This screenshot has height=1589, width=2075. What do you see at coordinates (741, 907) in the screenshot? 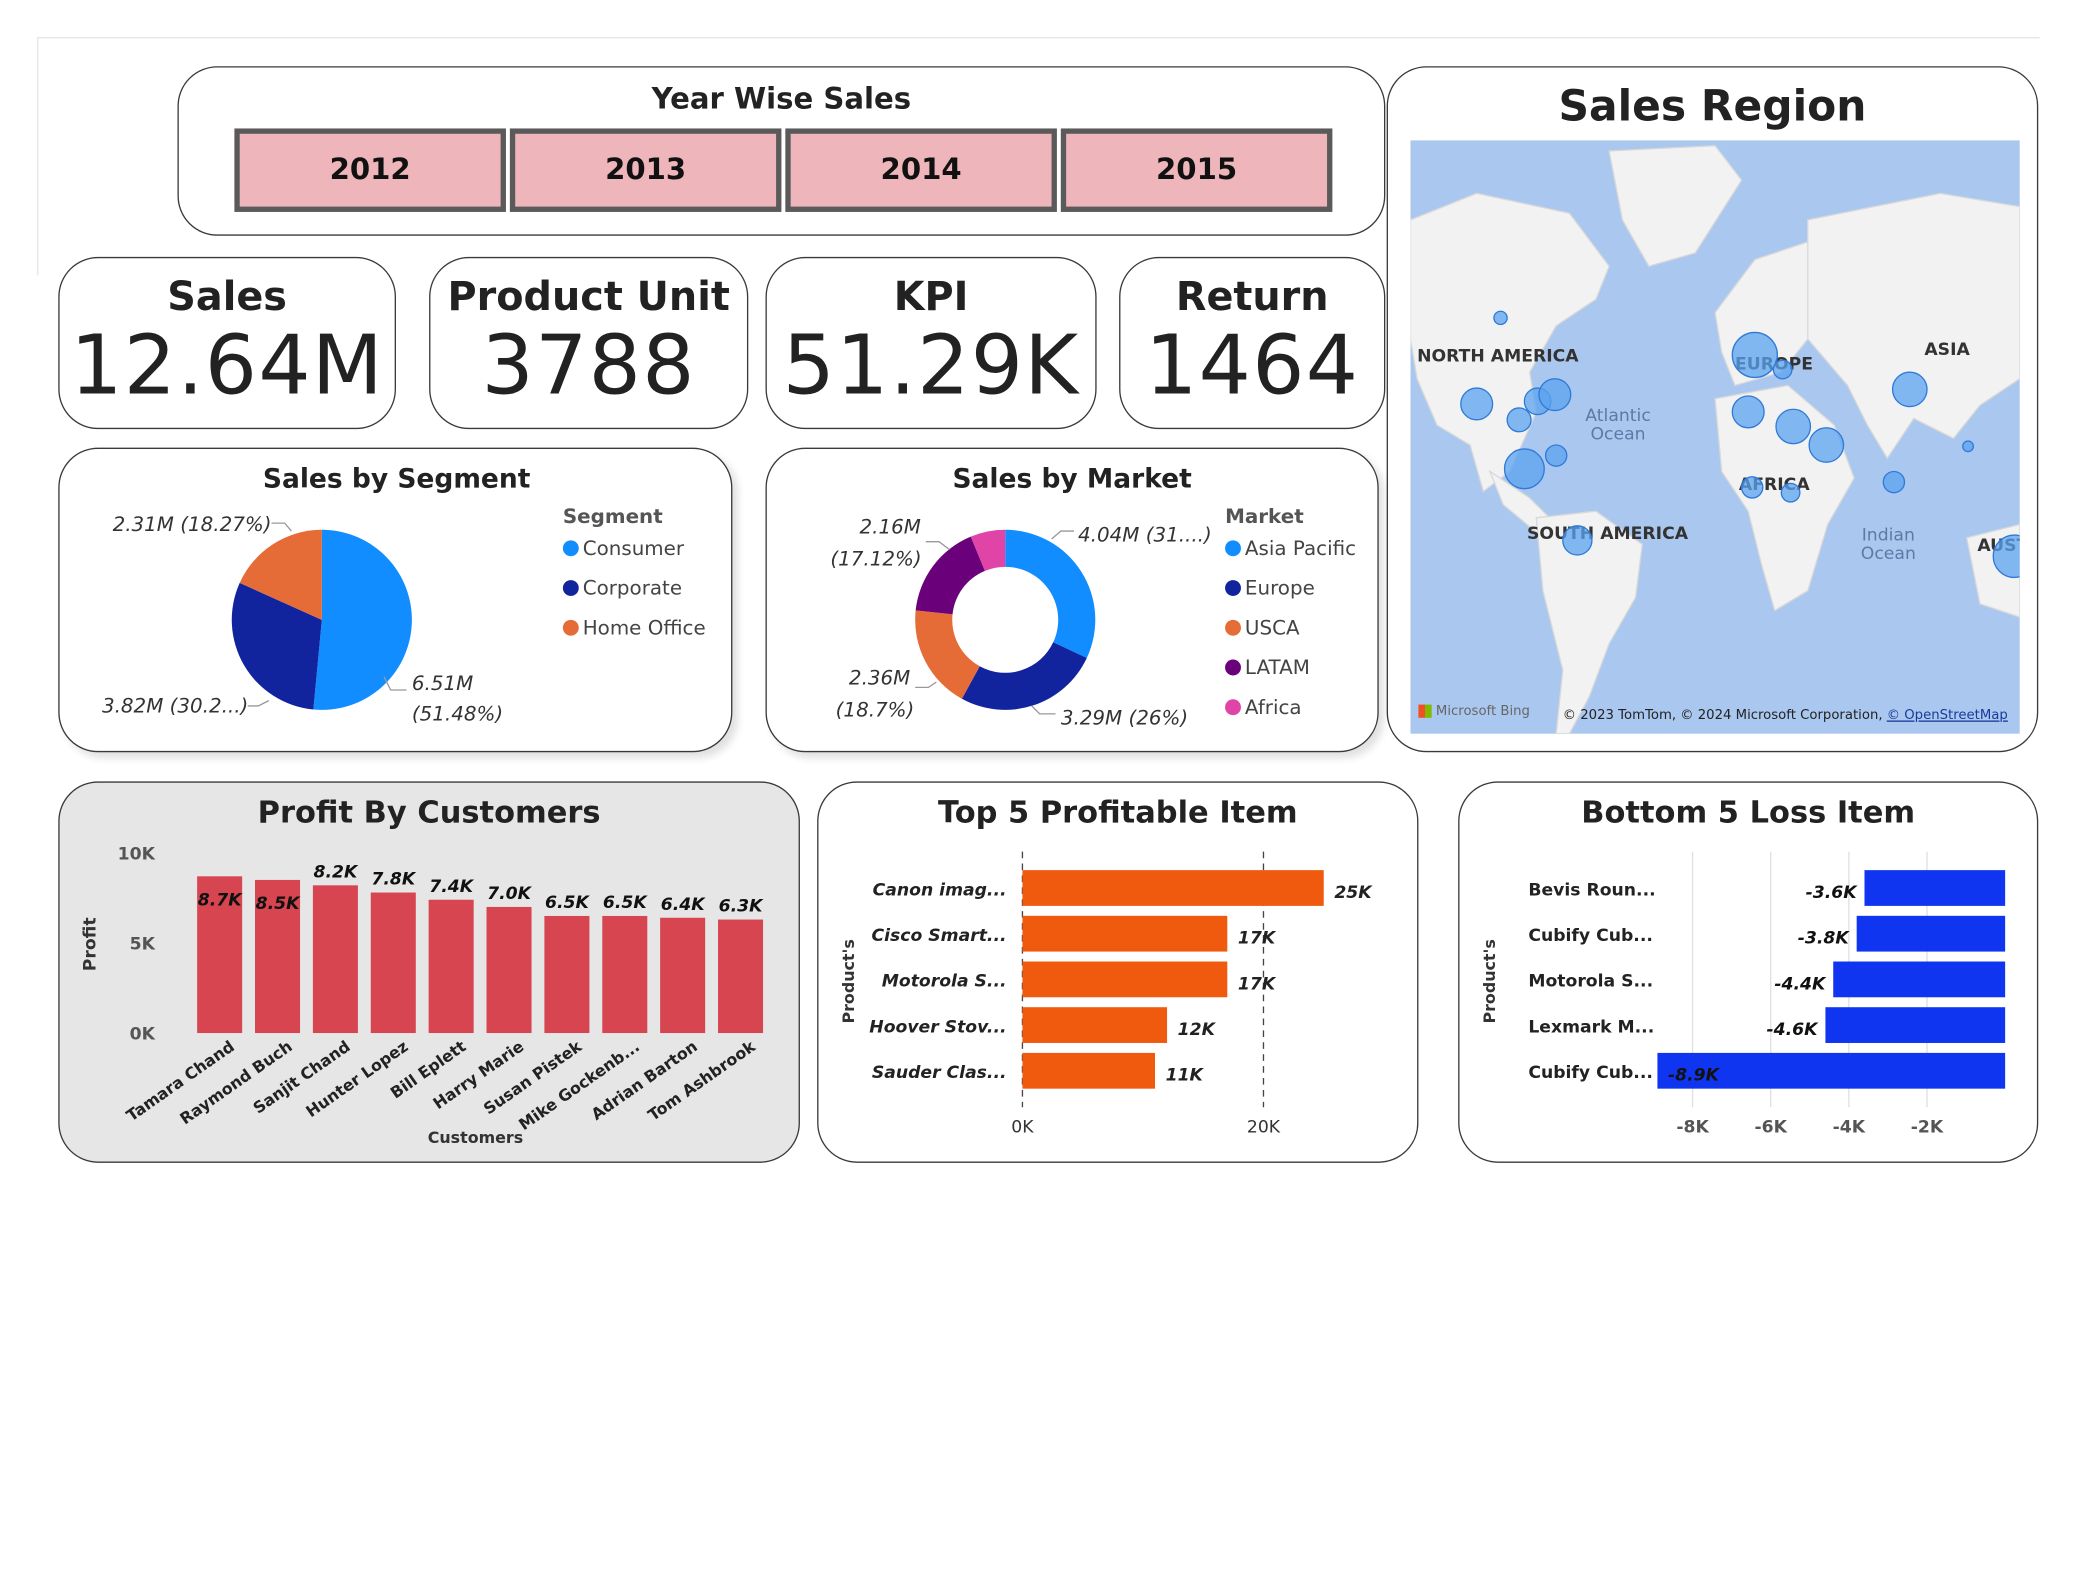
I see `data-label-tom-ashbrook: 6.3K` at bounding box center [741, 907].